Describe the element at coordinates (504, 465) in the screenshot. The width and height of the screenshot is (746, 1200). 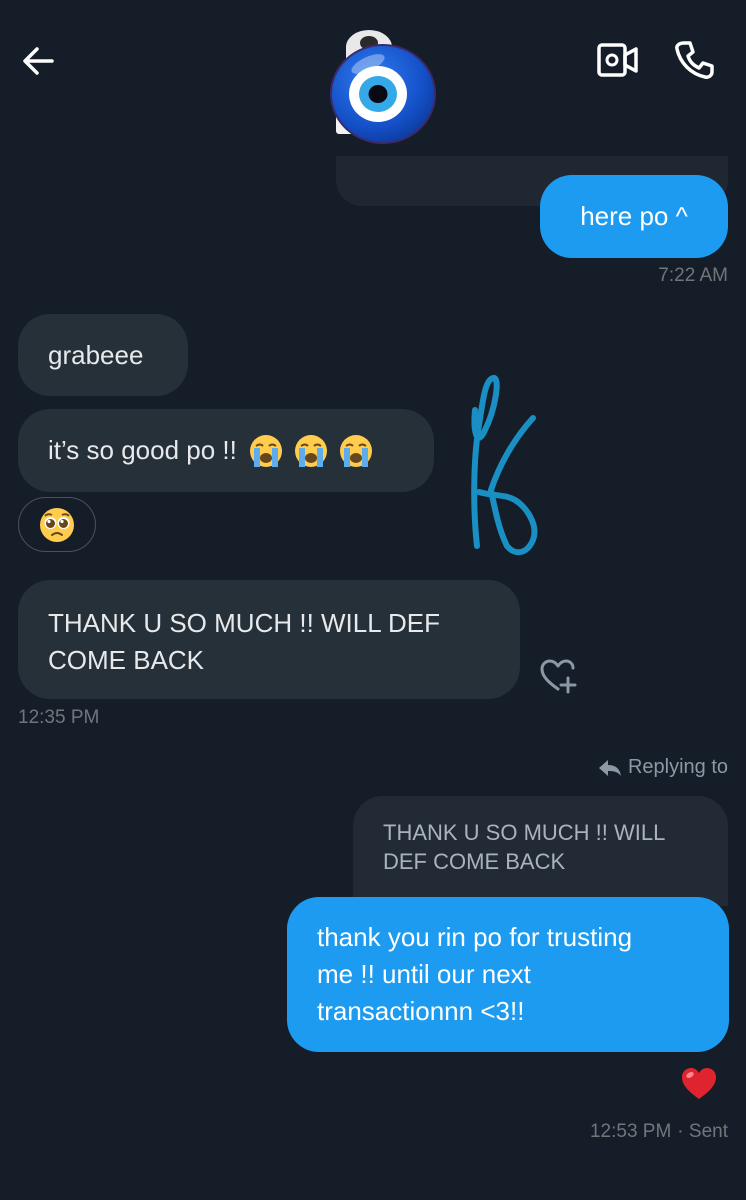
I see `handwritten-signature` at that location.